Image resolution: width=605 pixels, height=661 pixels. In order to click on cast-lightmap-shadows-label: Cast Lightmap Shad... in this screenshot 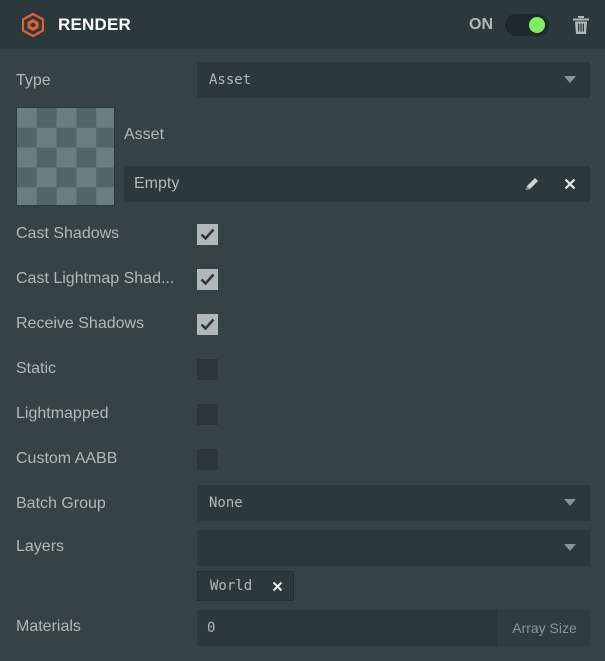, I will do `click(95, 278)`.